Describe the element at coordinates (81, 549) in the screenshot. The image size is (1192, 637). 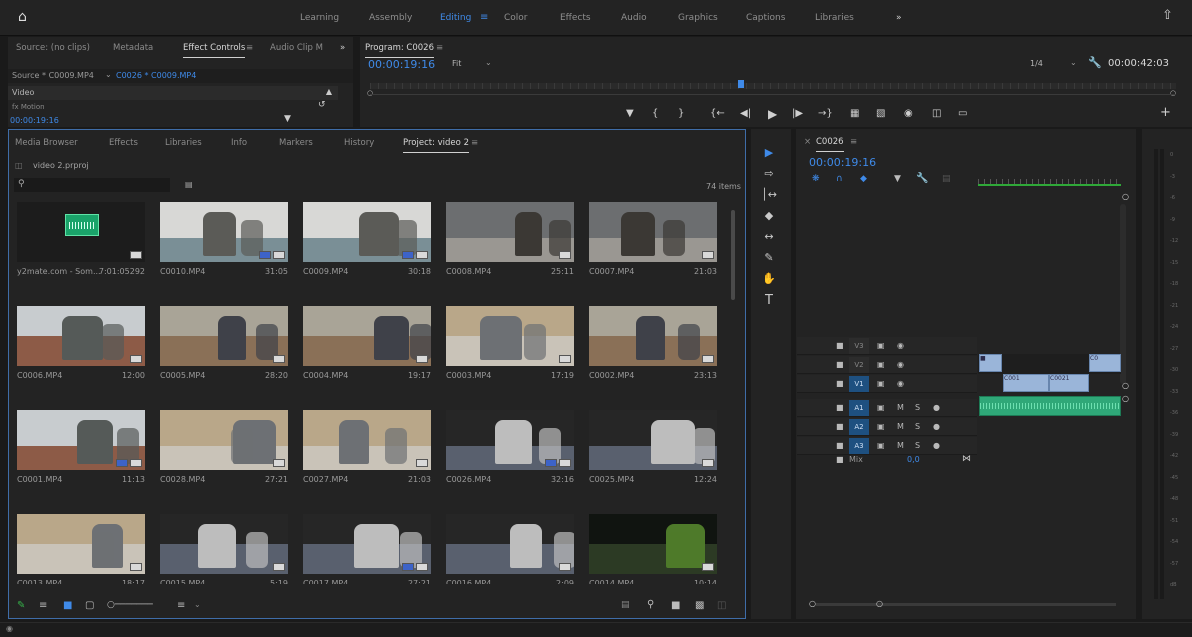
I see `project-clip-item: C0013.MP4 18:17` at that location.